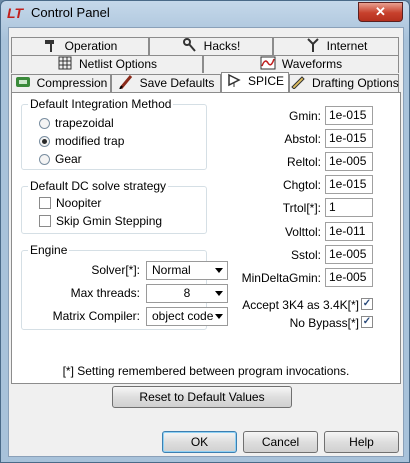 The image size is (410, 463). What do you see at coordinates (72, 83) in the screenshot?
I see `tab-label: Compression` at bounding box center [72, 83].